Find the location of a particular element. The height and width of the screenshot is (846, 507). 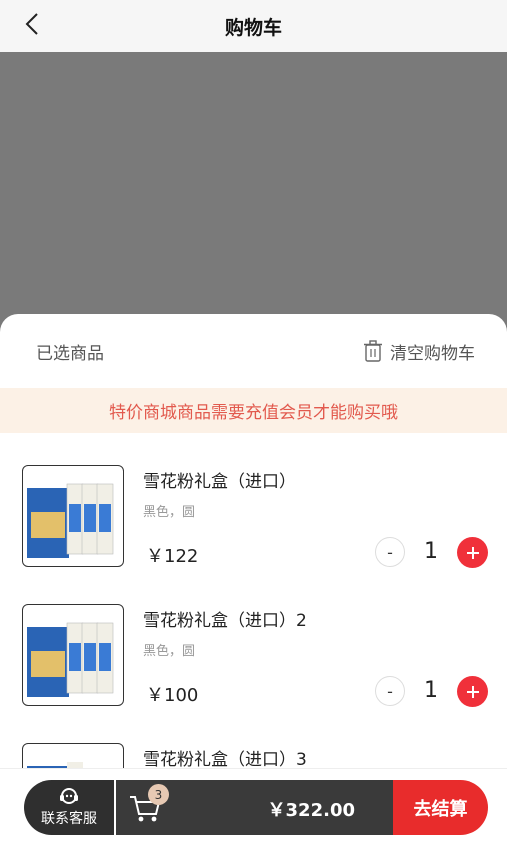

chevron-left-icon is located at coordinates (31, 24).